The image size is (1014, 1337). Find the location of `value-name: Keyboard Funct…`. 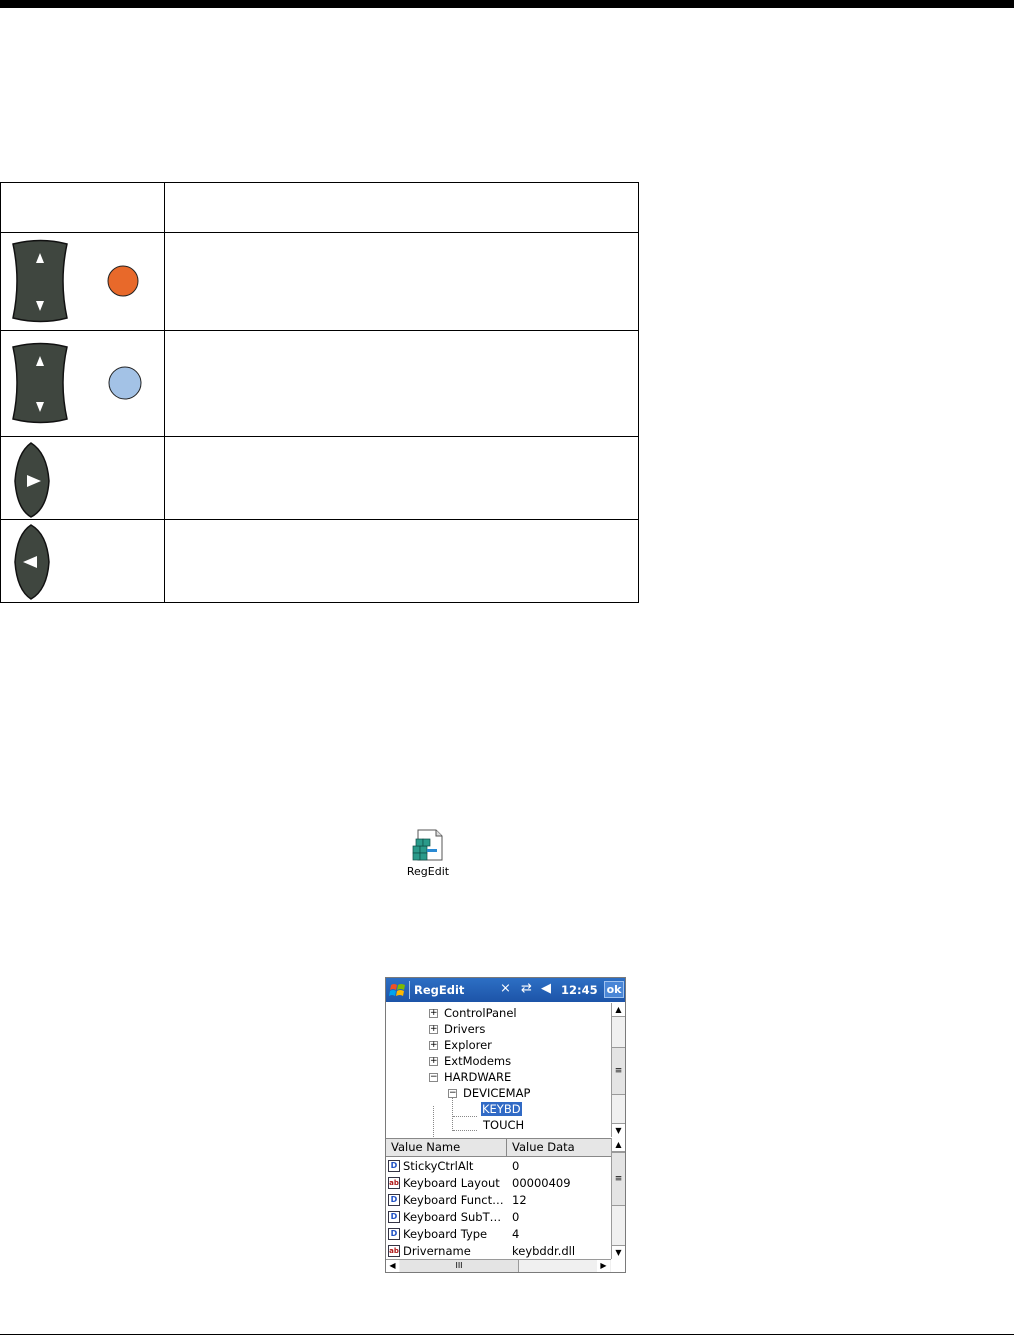

value-name: Keyboard Funct… is located at coordinates (453, 1200).